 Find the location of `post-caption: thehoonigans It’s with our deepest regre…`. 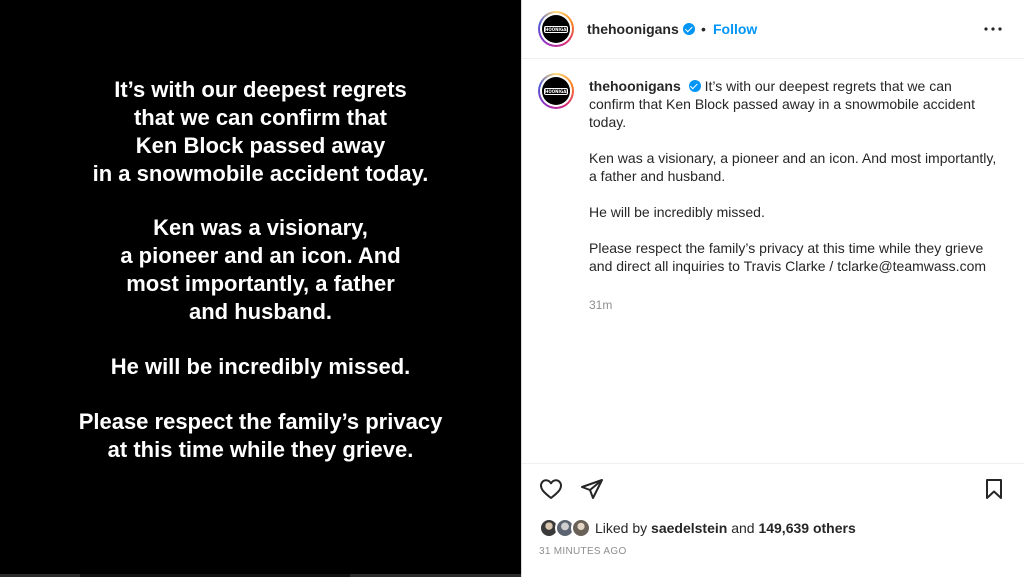

post-caption: thehoonigans It’s with our deepest regre… is located at coordinates (794, 185).